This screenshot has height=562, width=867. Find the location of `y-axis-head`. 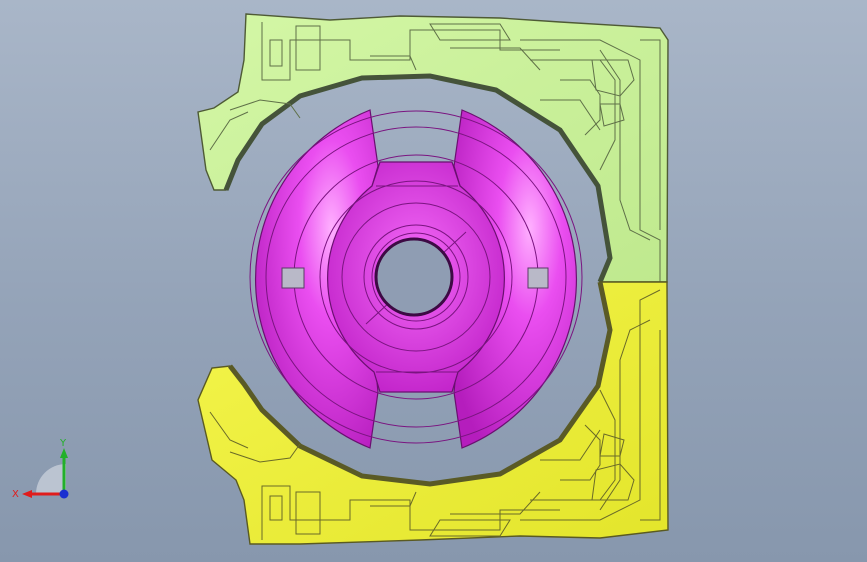

y-axis-head is located at coordinates (64, 453).